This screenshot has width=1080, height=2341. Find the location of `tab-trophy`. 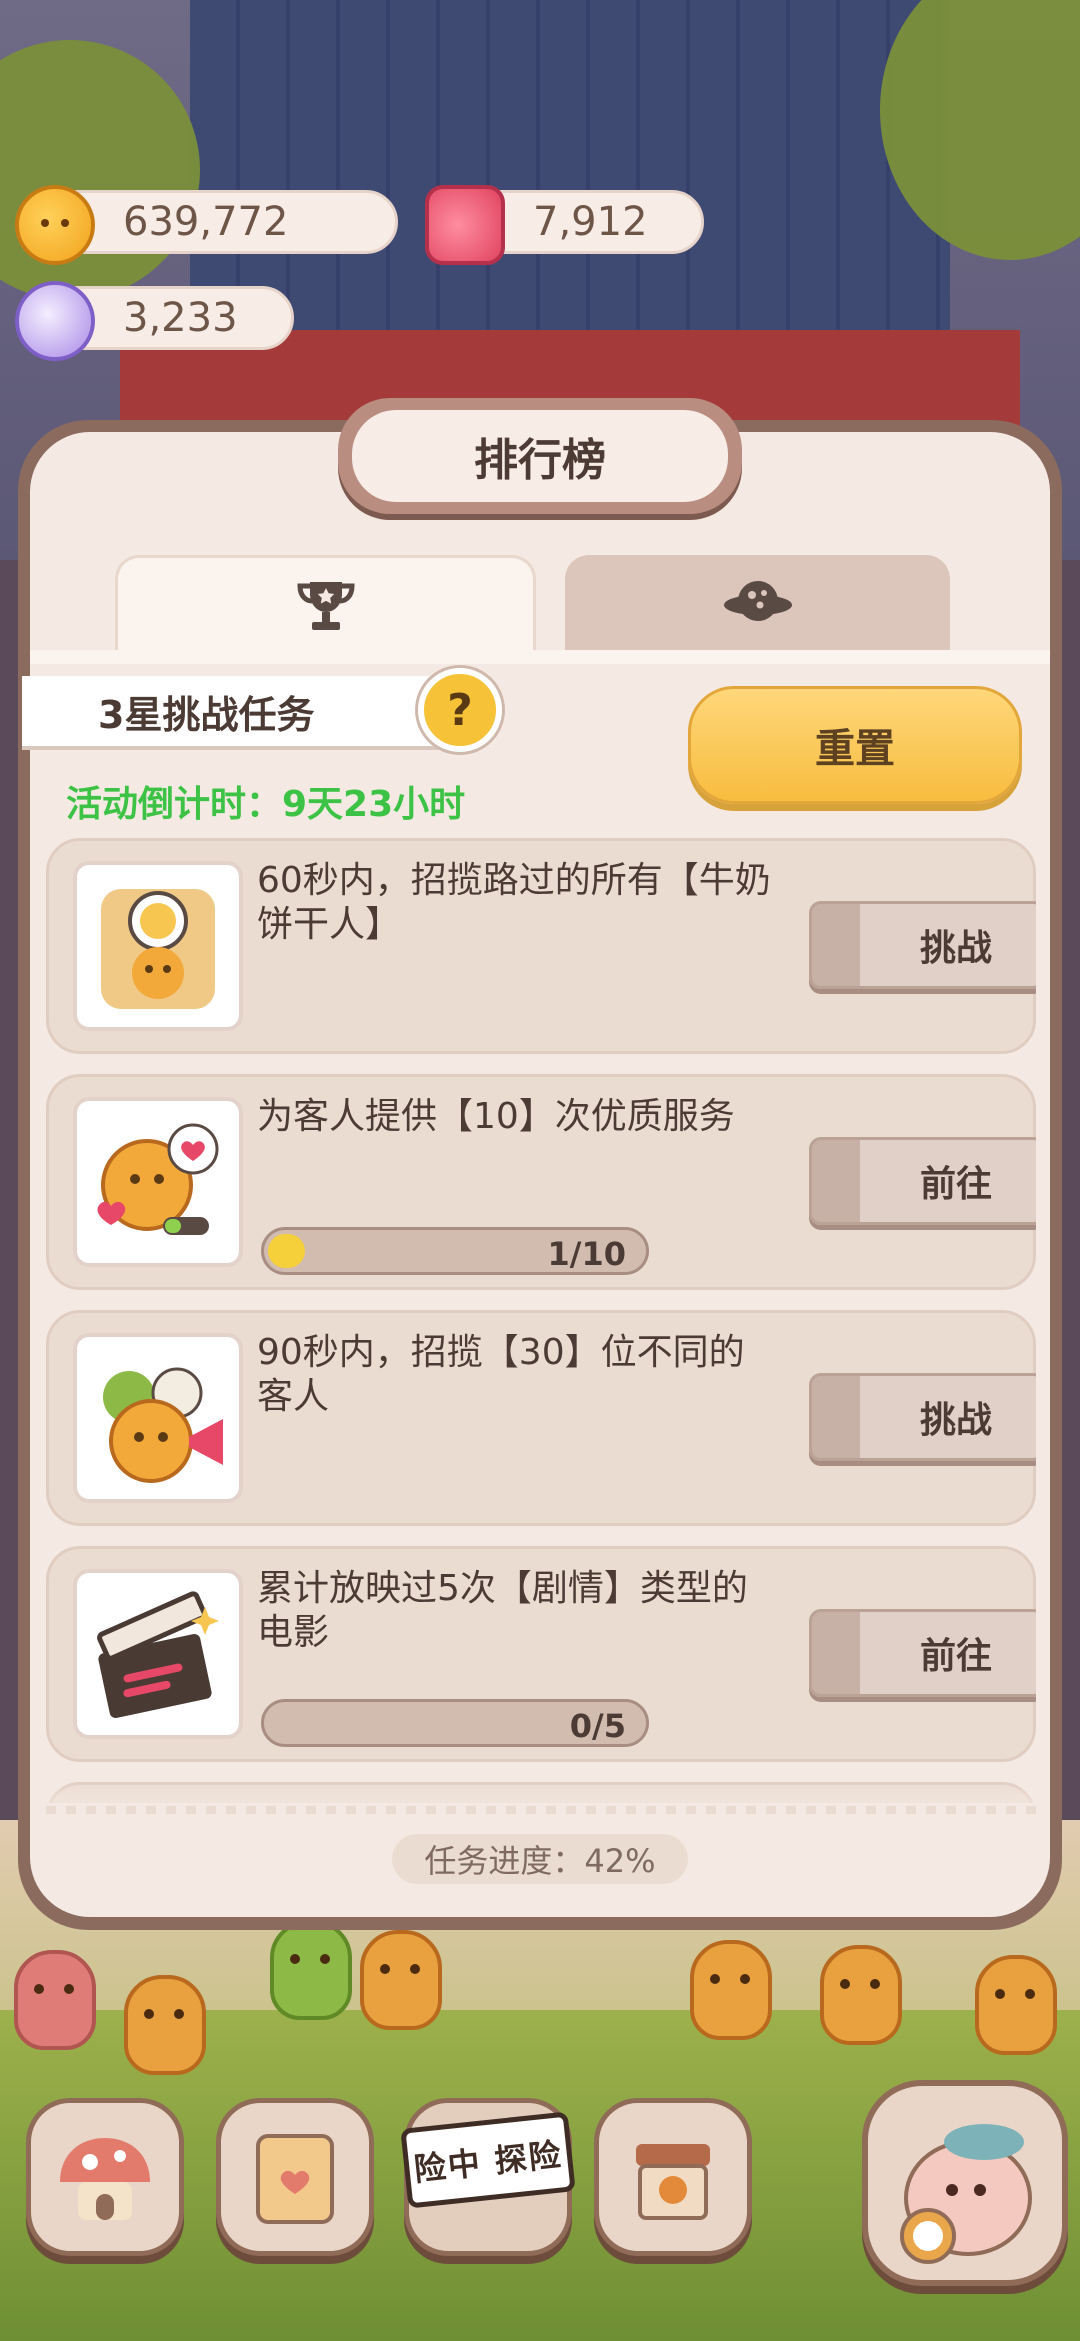

tab-trophy is located at coordinates (325, 604).